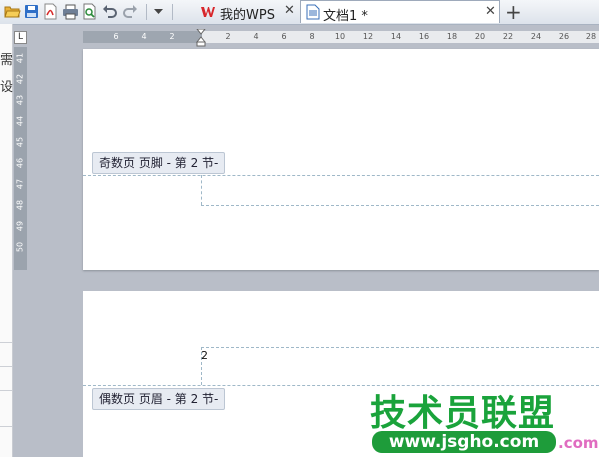  Describe the element at coordinates (7, 87) in the screenshot. I see `left-panel-text: 设` at that location.